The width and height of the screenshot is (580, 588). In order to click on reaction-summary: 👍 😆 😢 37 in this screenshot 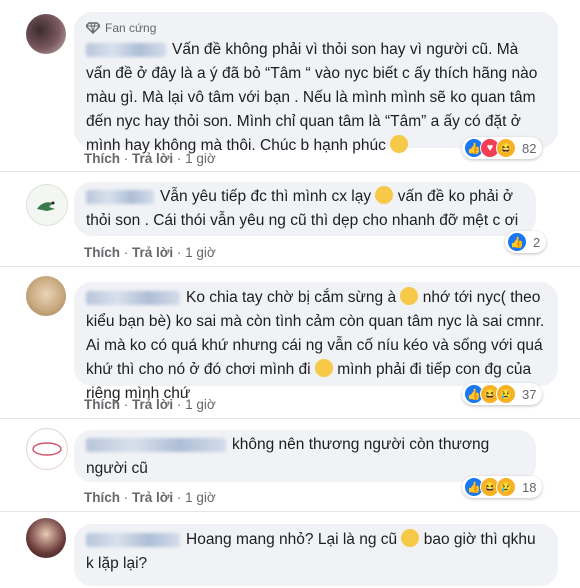, I will do `click(502, 394)`.